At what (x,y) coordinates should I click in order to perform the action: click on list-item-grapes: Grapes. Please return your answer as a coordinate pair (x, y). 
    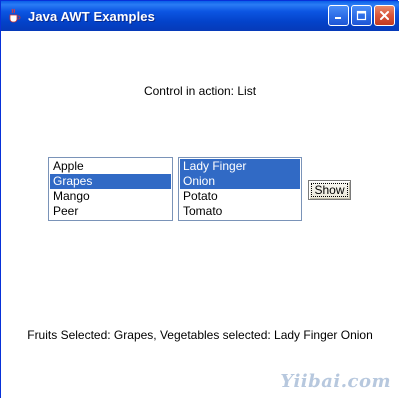
    Looking at the image, I should click on (110, 181).